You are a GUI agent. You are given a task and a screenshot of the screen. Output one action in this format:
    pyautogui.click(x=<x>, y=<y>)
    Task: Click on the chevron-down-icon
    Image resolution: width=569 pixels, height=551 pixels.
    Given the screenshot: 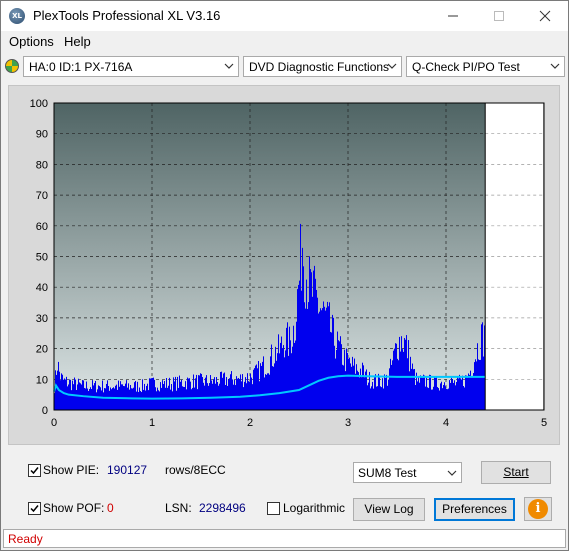 What is the action you would take?
    pyautogui.click(x=229, y=66)
    